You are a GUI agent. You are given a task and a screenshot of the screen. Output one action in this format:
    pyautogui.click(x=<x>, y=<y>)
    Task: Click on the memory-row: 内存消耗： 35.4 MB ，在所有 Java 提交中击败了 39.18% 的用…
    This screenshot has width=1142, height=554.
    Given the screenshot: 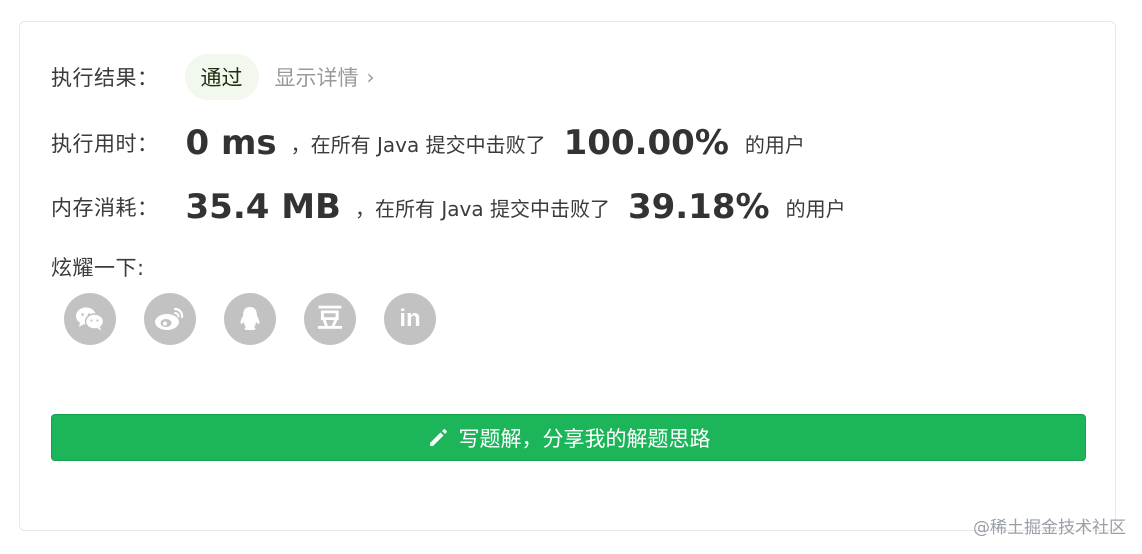 What is the action you would take?
    pyautogui.click(x=448, y=207)
    